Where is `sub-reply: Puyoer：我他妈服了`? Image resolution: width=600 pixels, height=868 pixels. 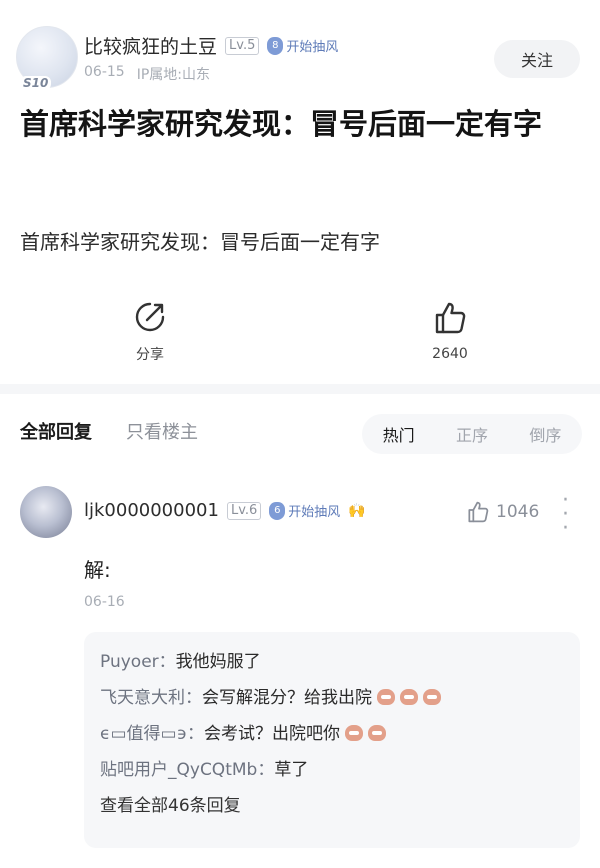 sub-reply: Puyoer：我他妈服了 is located at coordinates (332, 662).